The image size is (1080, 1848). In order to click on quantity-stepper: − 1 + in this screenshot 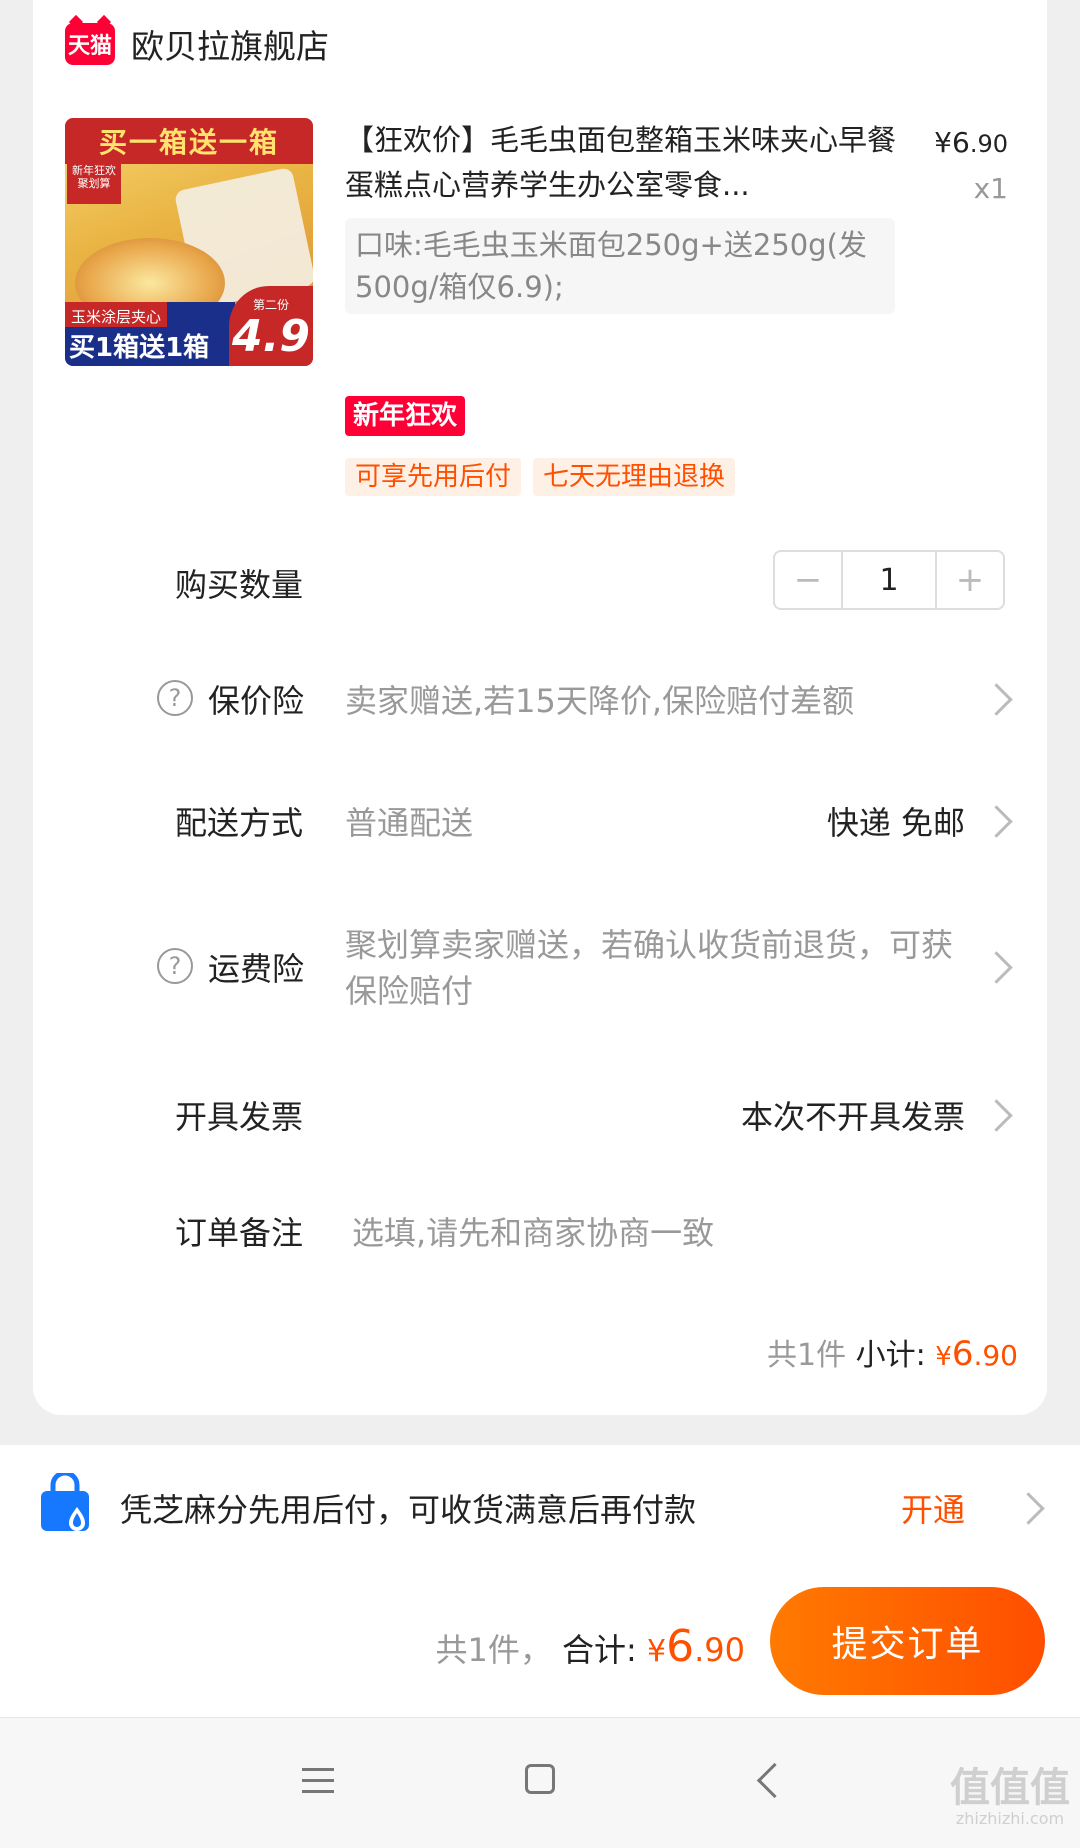, I will do `click(889, 580)`.